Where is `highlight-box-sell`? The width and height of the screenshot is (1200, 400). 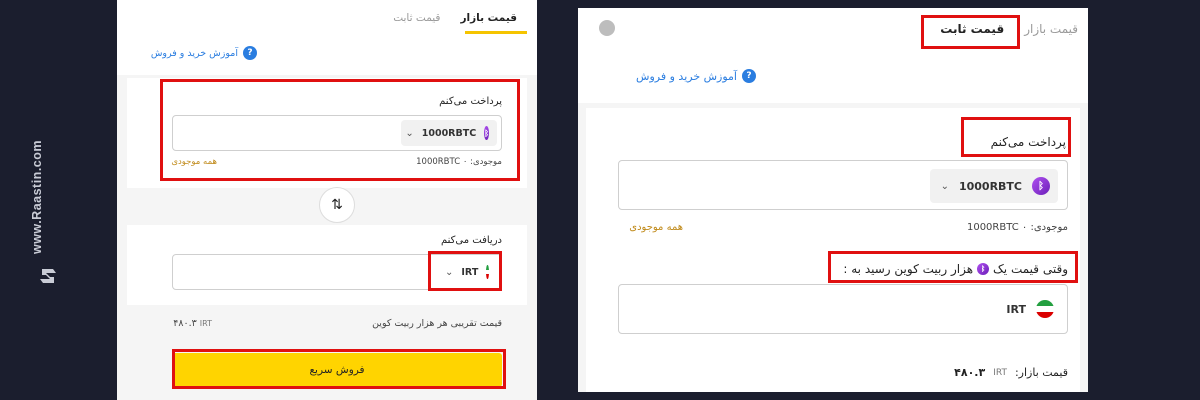
highlight-box-sell is located at coordinates (339, 369).